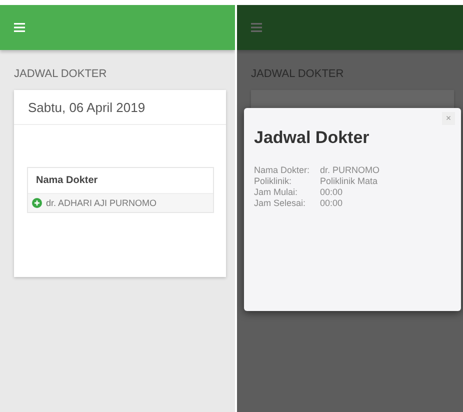 This screenshot has height=412, width=463. I want to click on close-button: ×, so click(448, 118).